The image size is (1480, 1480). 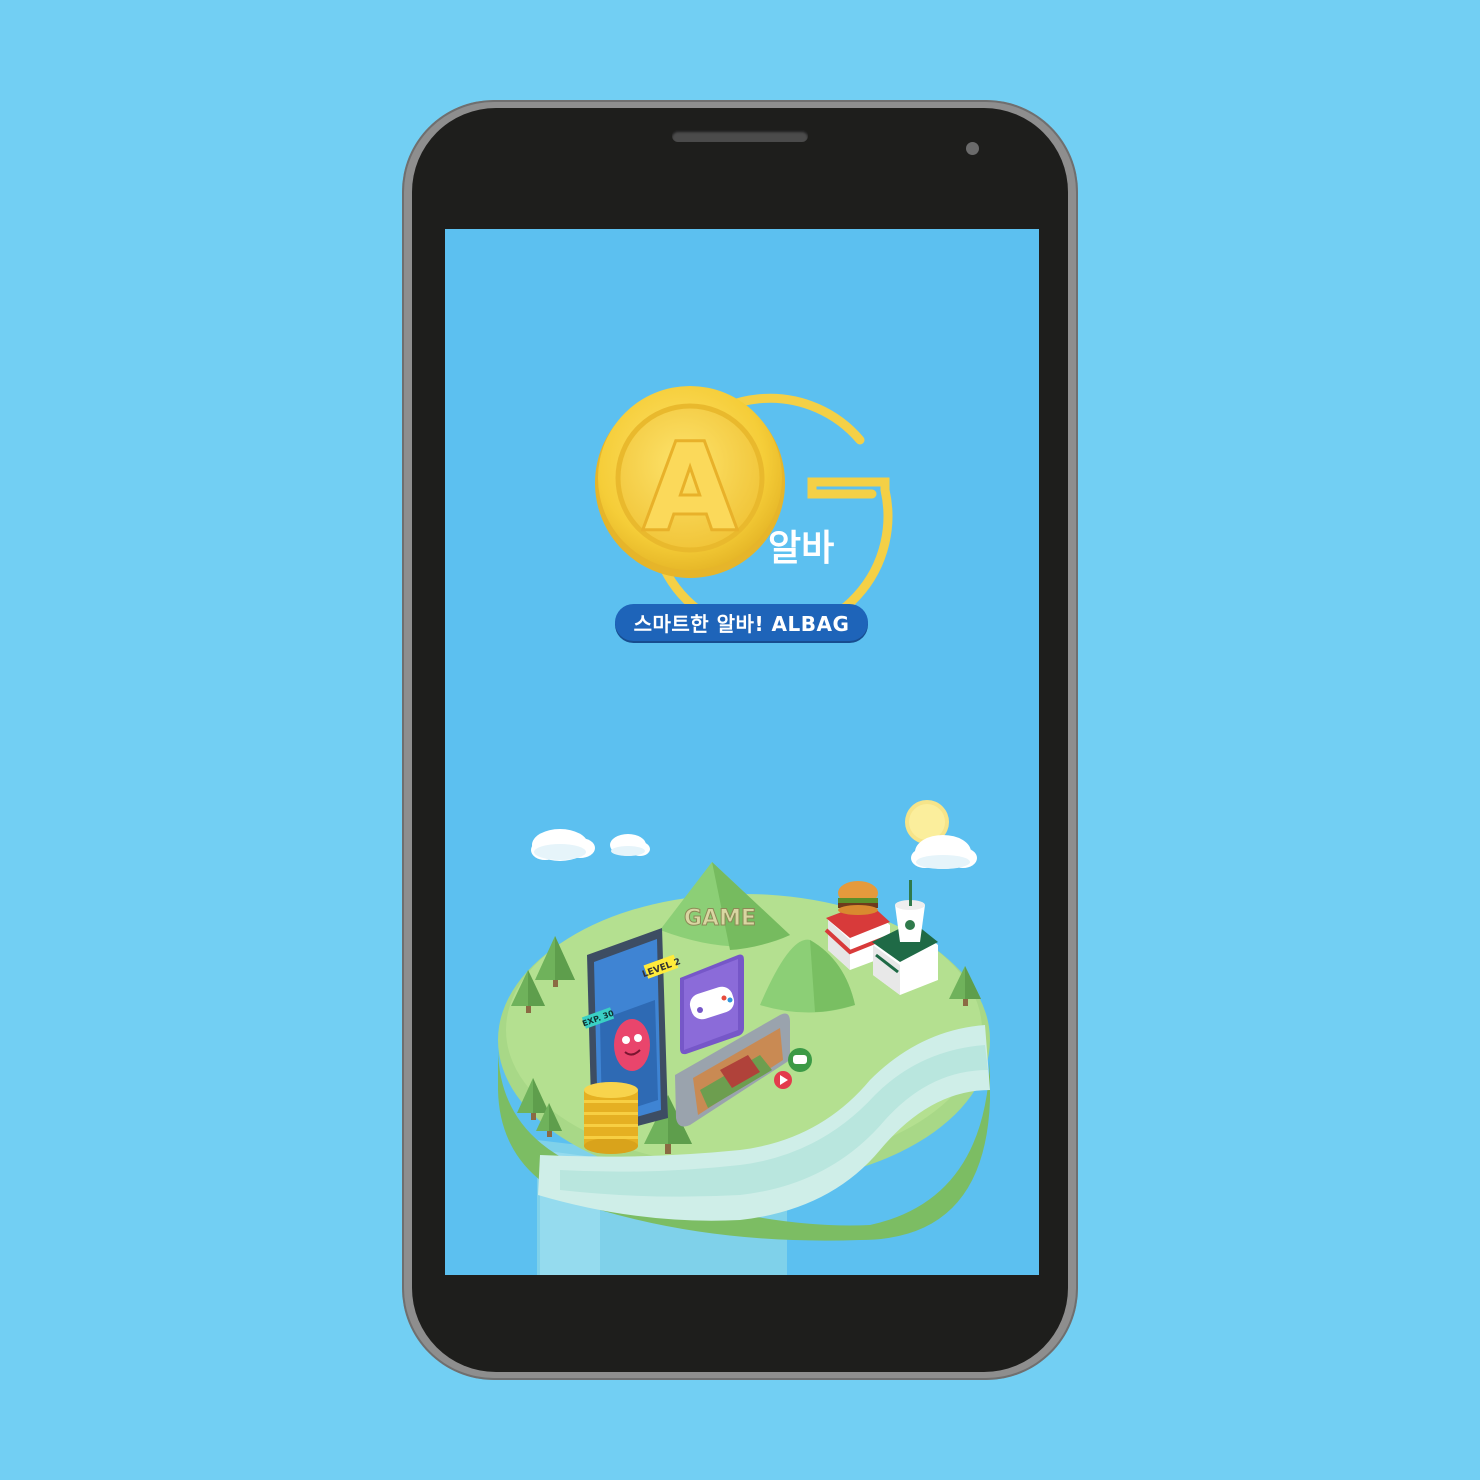 What do you see at coordinates (800, 1060) in the screenshot?
I see `chat-bubble-icon` at bounding box center [800, 1060].